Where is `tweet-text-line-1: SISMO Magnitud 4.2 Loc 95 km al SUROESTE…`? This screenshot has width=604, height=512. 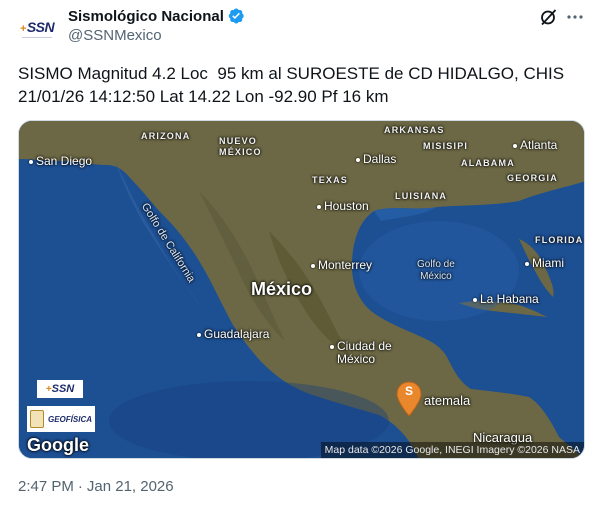
tweet-text-line-1: SISMO Magnitud 4.2 Loc 95 km al SUROESTE… is located at coordinates (291, 73).